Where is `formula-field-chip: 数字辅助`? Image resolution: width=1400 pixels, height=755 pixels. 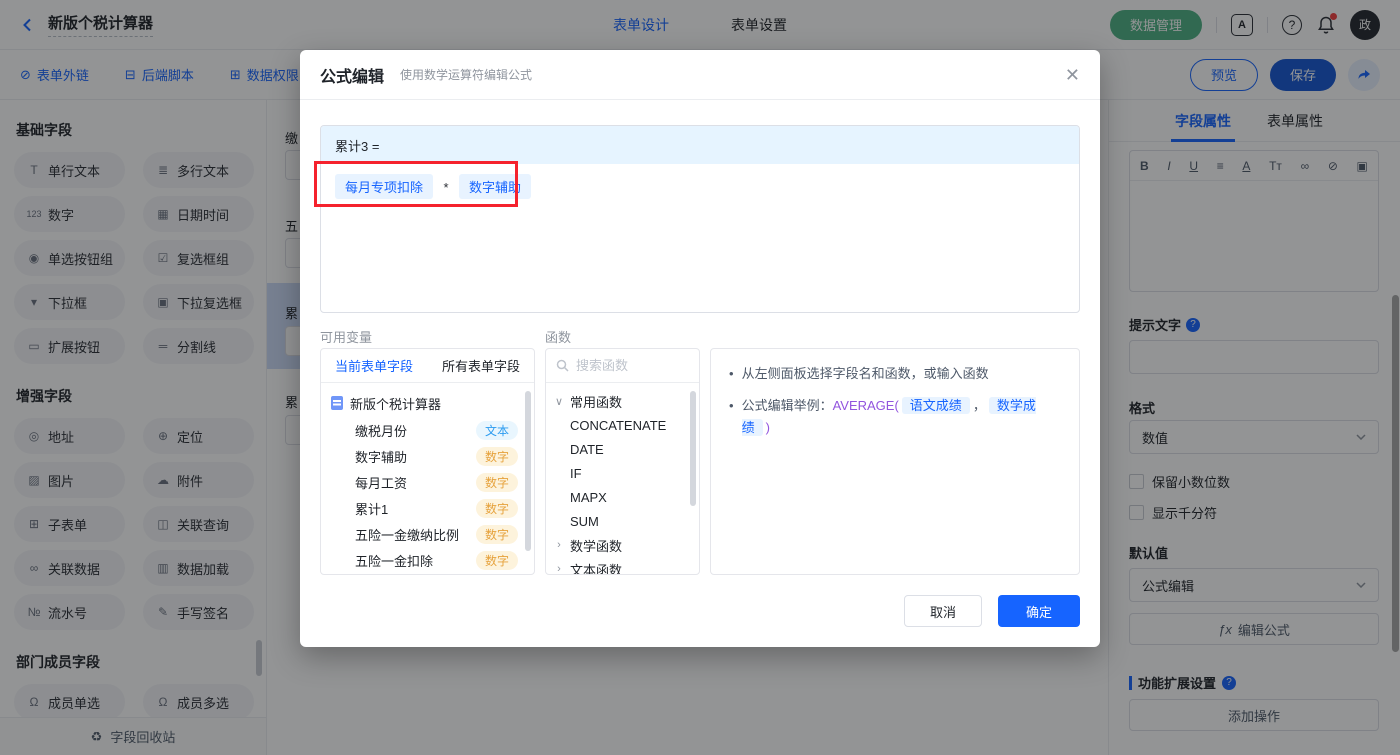 formula-field-chip: 数字辅助 is located at coordinates (494, 186).